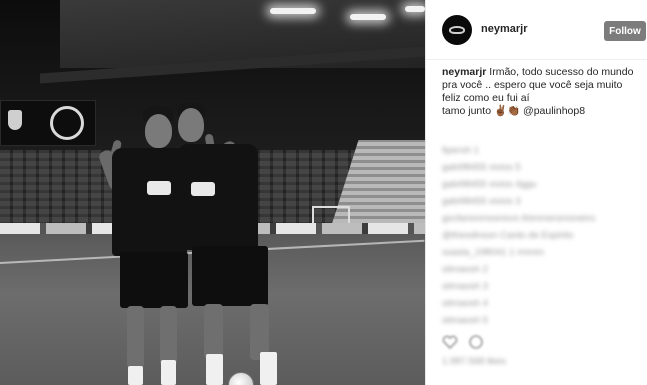 This screenshot has width=647, height=385. I want to click on post-header: neymarjr Follow, so click(536, 30).